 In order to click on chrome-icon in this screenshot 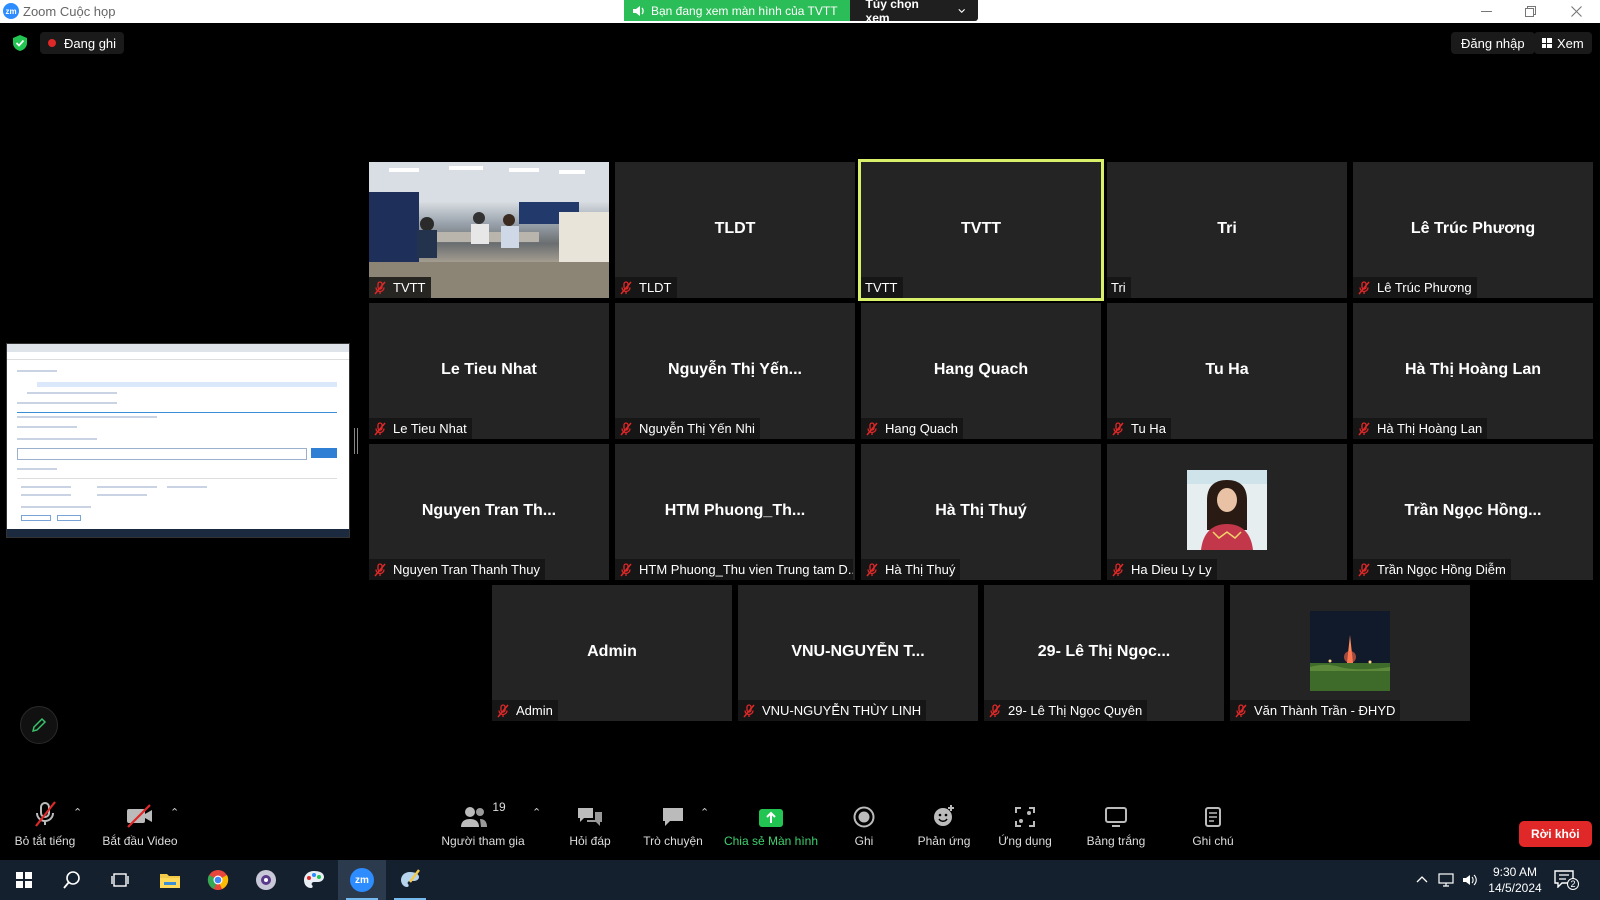, I will do `click(218, 880)`.